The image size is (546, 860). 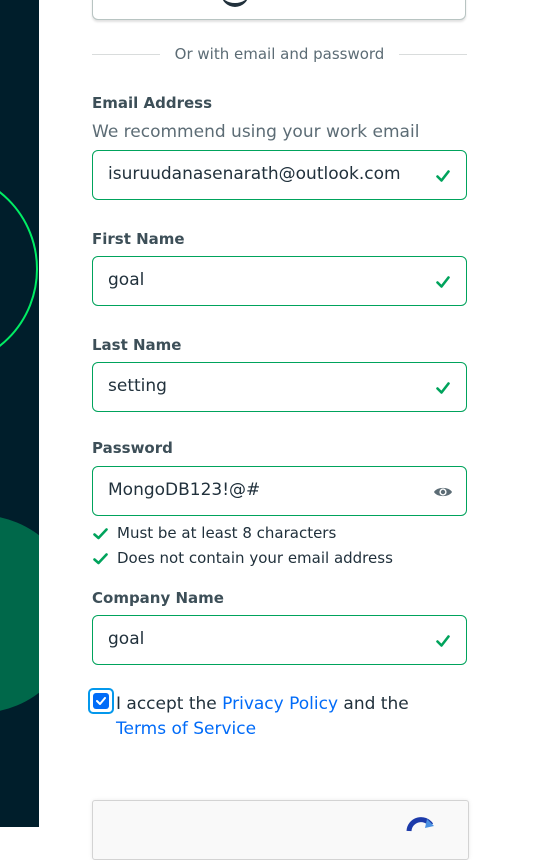 I want to click on recaptcha-icon, so click(x=420, y=824).